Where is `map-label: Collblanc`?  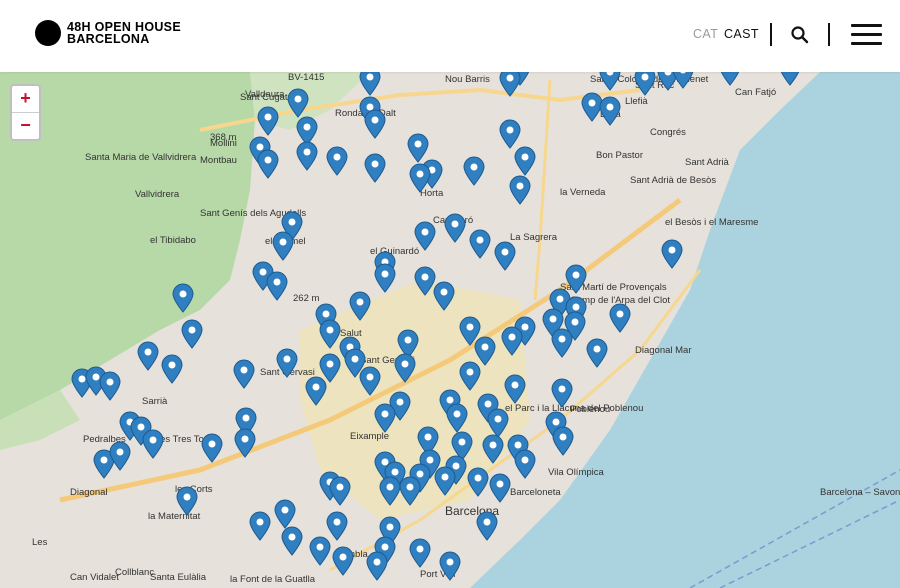 map-label: Collblanc is located at coordinates (134, 572).